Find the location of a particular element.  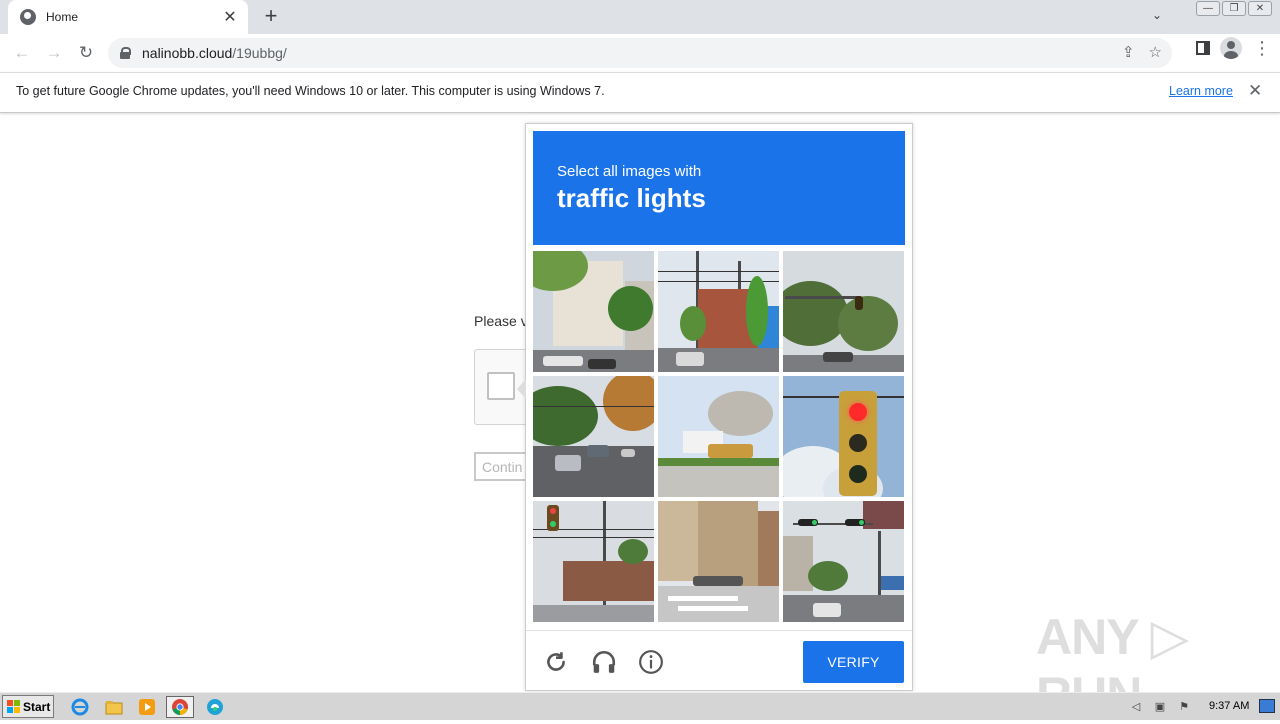

edge-icon is located at coordinates (215, 707).